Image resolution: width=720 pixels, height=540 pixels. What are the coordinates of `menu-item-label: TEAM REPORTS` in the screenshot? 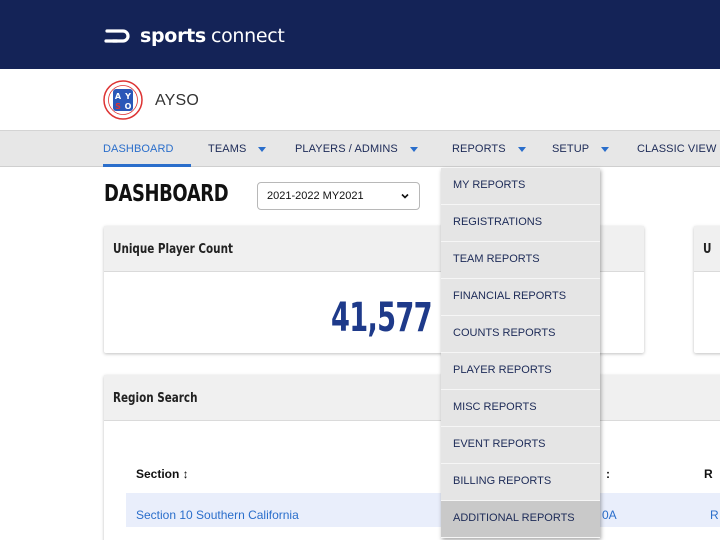 It's located at (496, 259).